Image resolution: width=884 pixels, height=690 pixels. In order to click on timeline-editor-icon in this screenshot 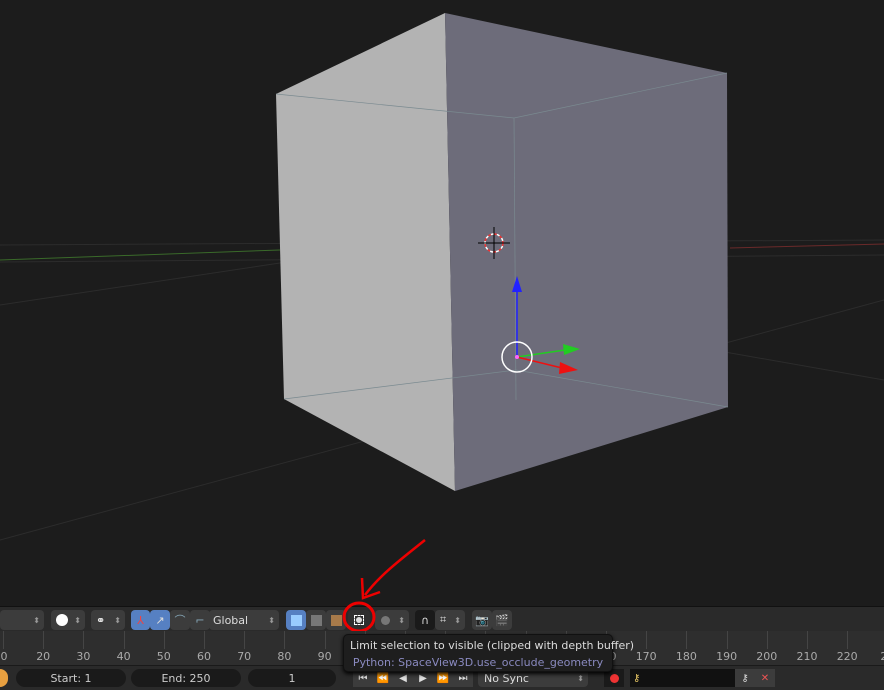, I will do `click(4, 678)`.